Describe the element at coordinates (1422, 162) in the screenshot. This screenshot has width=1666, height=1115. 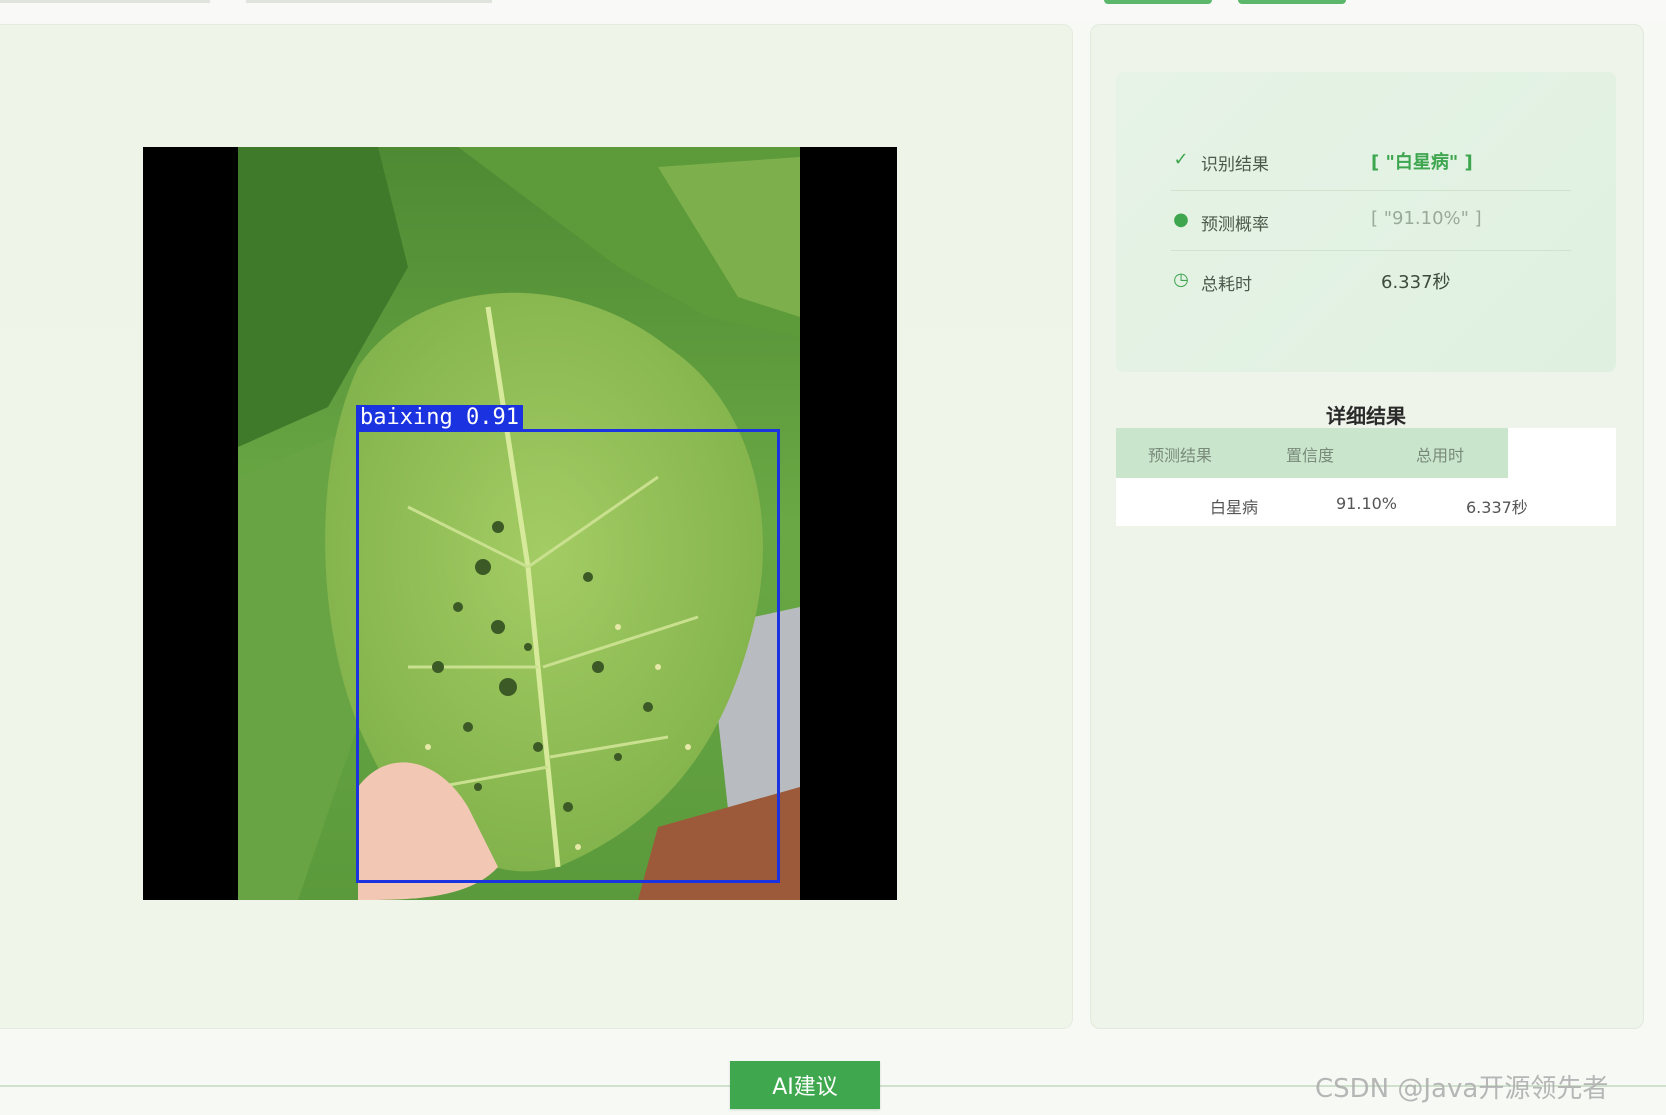
I see `recognition-result-value: [ "白星病" ]` at that location.